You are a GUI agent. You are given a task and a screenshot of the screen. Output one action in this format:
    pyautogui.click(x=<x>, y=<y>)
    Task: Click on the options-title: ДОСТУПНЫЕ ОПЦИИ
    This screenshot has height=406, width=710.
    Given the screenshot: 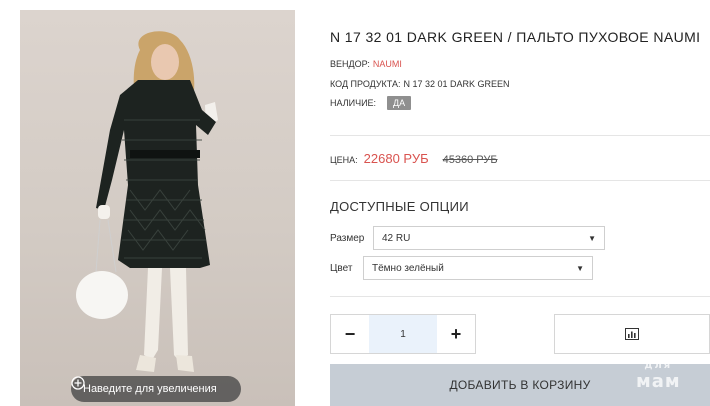 What is the action you would take?
    pyautogui.click(x=399, y=206)
    